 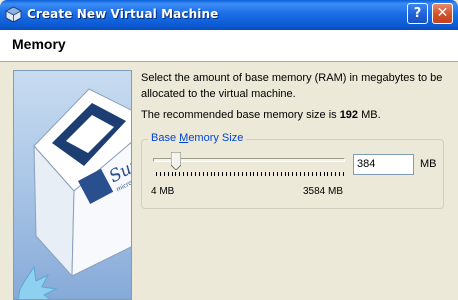 I want to click on close-button: ✕, so click(x=442, y=13).